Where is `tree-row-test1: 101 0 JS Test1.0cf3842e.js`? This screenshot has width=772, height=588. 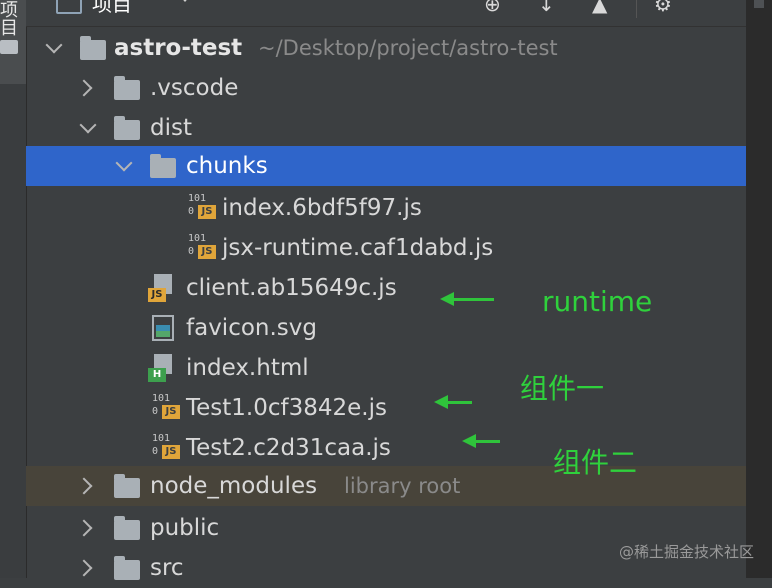 tree-row-test1: 101 0 JS Test1.0cf3842e.js is located at coordinates (386, 408).